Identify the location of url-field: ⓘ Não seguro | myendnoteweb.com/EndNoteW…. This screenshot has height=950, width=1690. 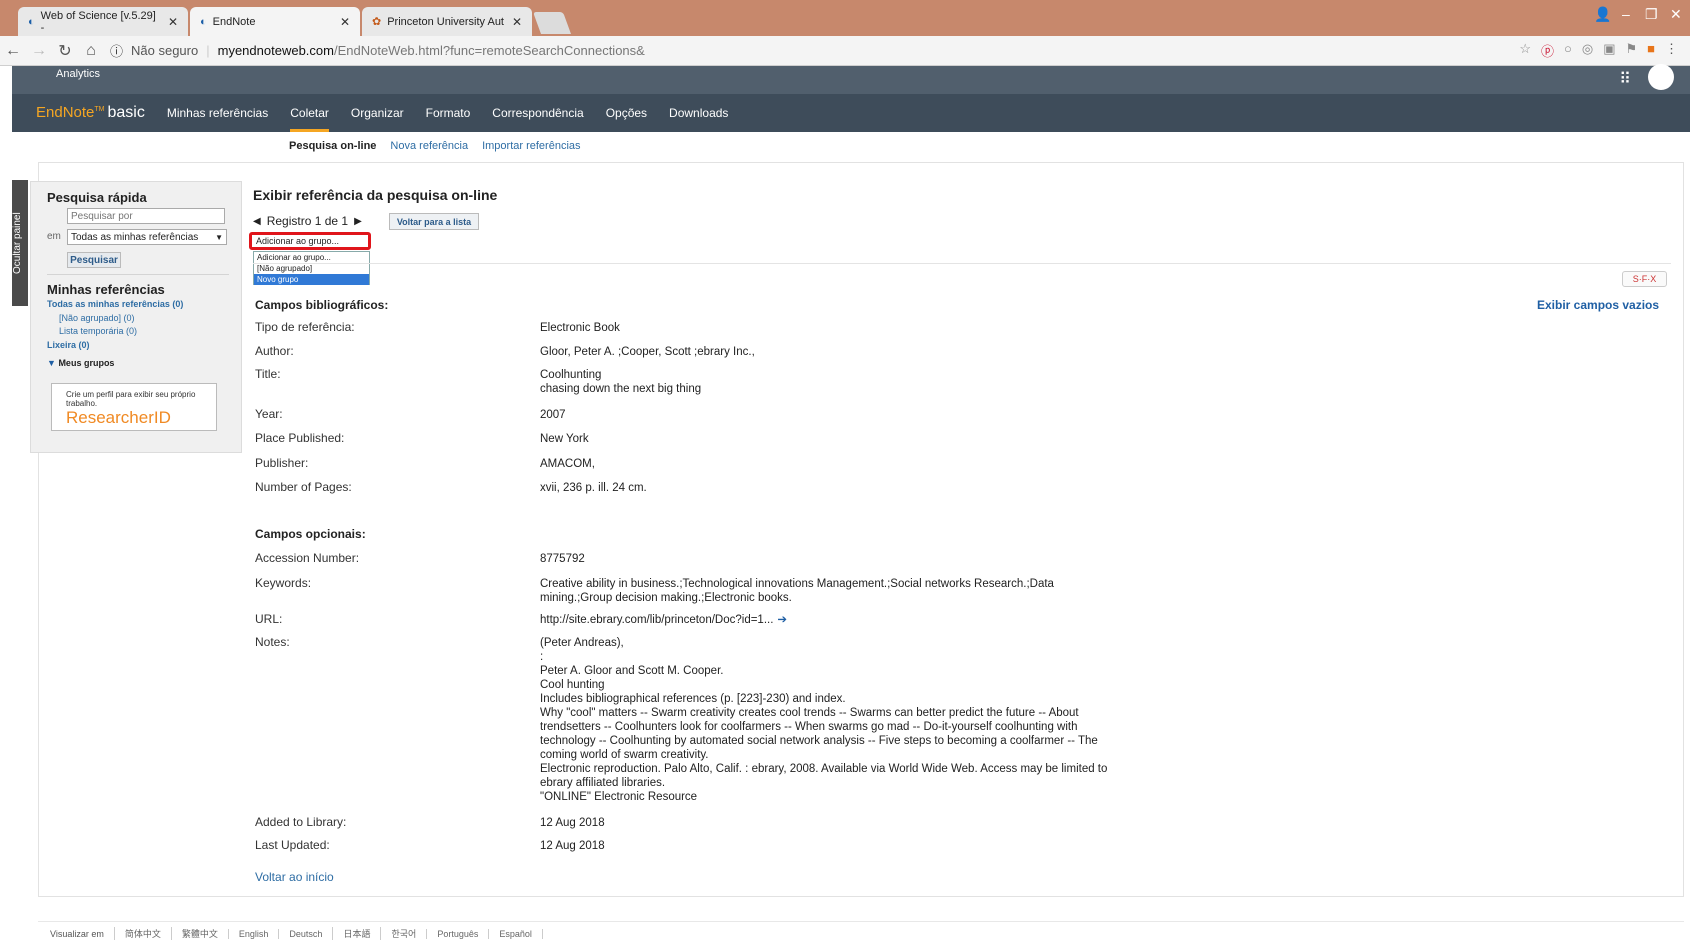
(811, 51).